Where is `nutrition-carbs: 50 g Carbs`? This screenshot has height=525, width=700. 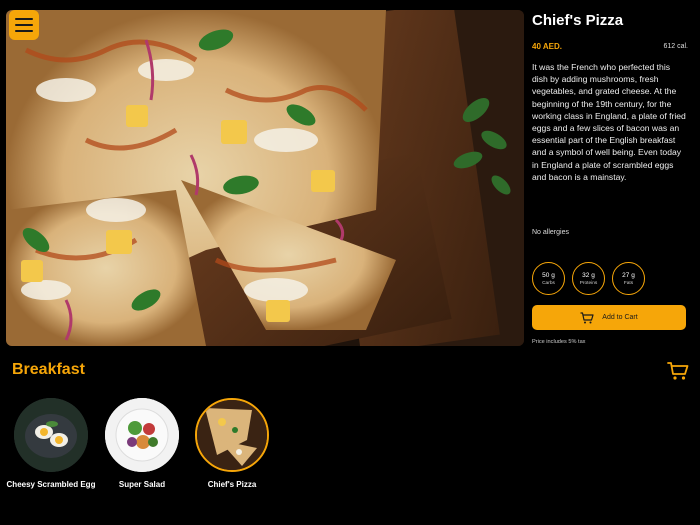 nutrition-carbs: 50 g Carbs is located at coordinates (548, 278).